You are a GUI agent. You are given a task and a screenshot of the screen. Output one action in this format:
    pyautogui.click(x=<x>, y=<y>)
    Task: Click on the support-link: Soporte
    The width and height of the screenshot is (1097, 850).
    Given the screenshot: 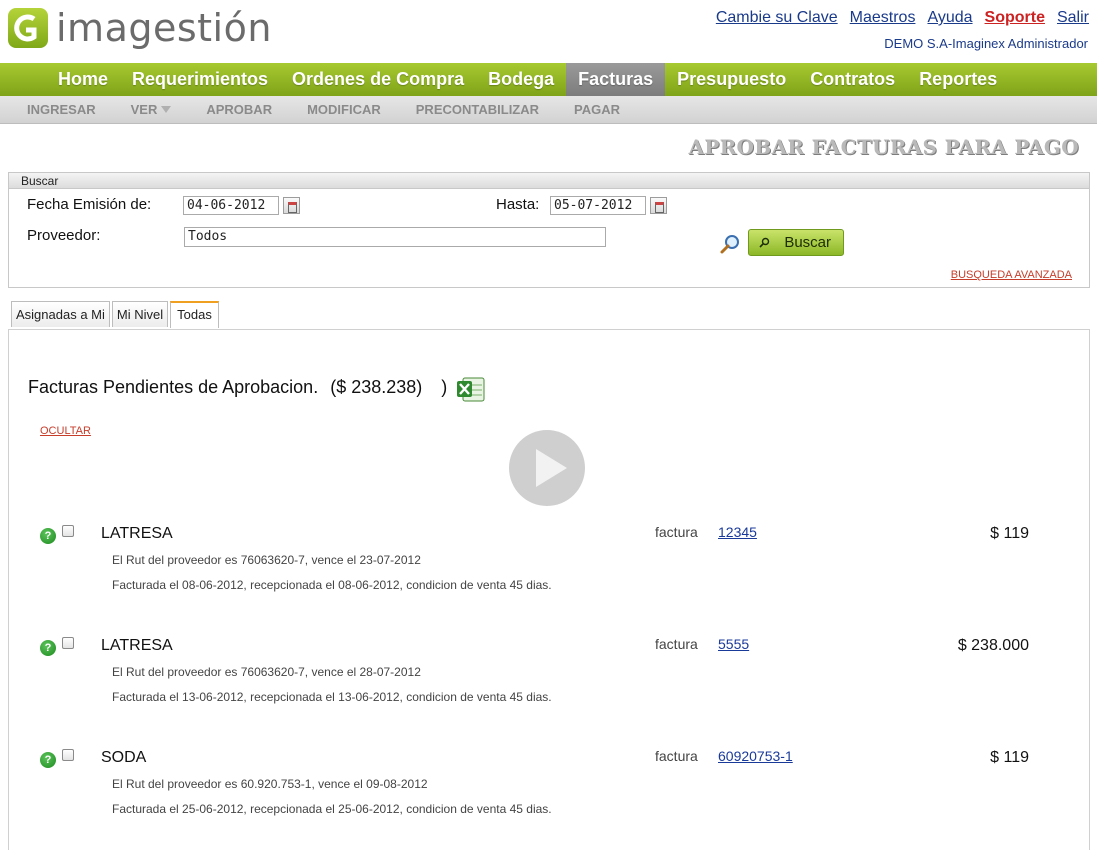 What is the action you would take?
    pyautogui.click(x=1015, y=18)
    